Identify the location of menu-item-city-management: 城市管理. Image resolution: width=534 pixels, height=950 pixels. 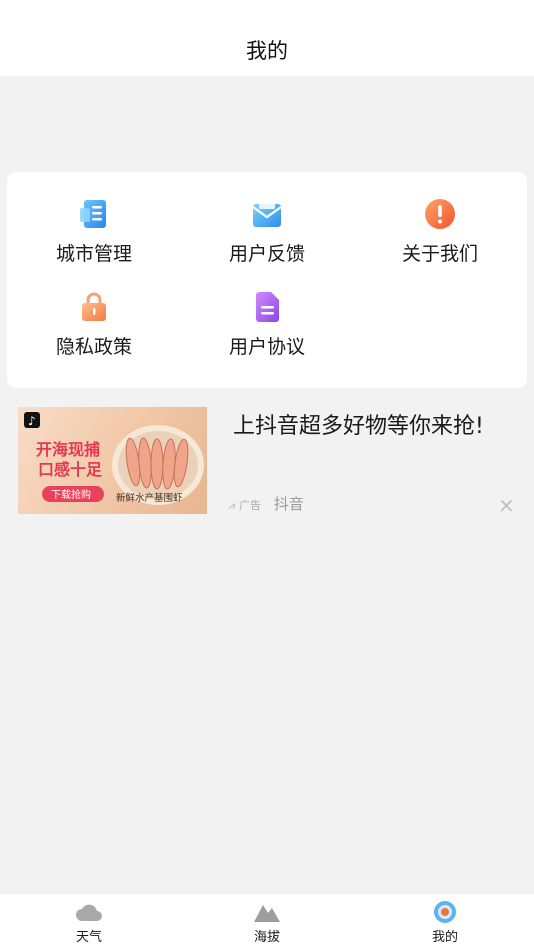
(94, 232).